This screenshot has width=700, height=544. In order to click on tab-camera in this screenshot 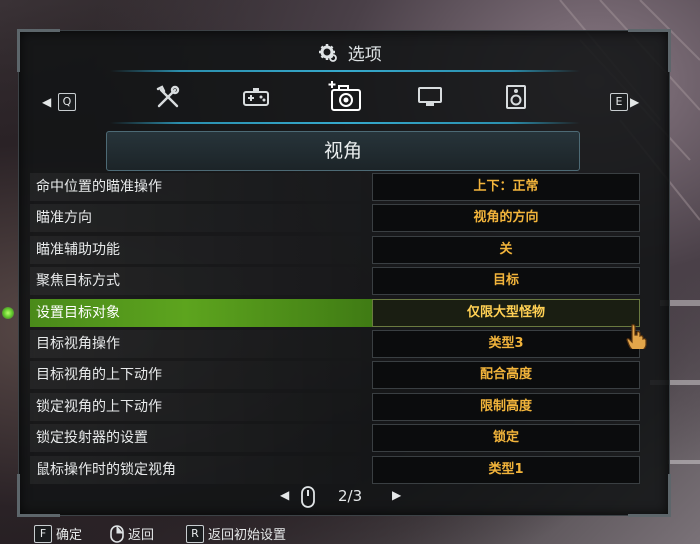, I will do `click(346, 97)`.